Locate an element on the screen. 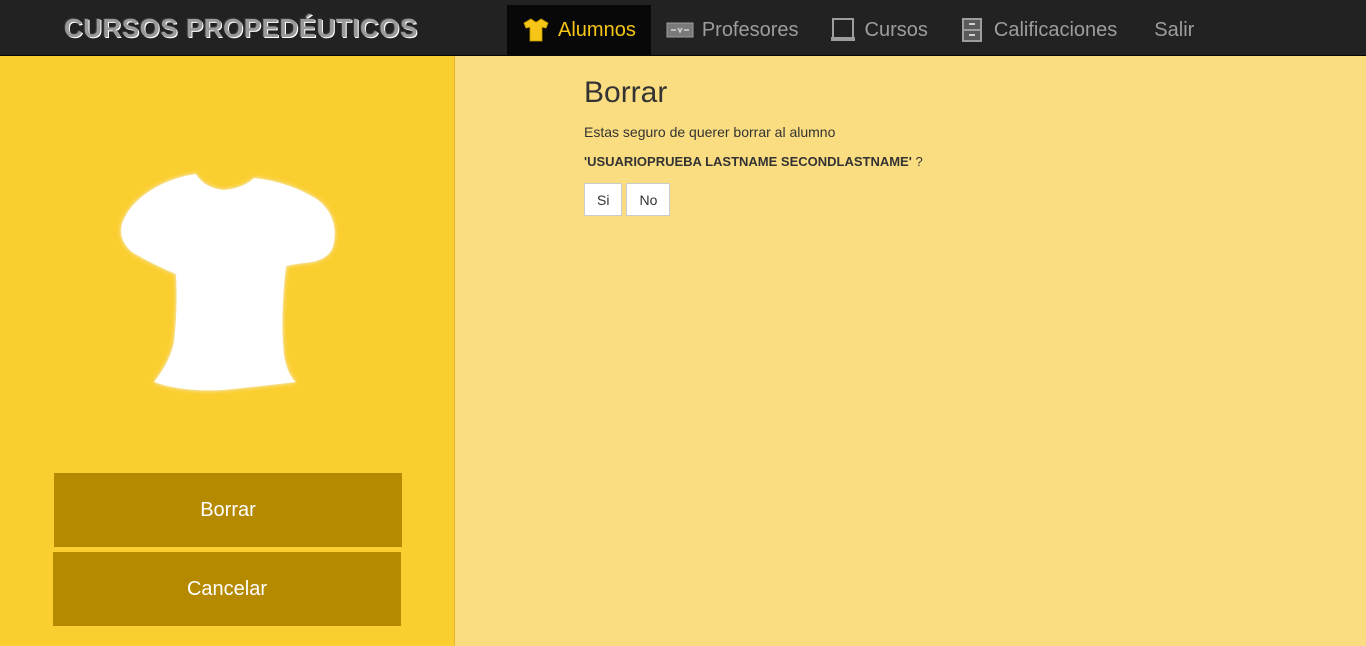  nav-label-cursos: Cursos is located at coordinates (896, 29).